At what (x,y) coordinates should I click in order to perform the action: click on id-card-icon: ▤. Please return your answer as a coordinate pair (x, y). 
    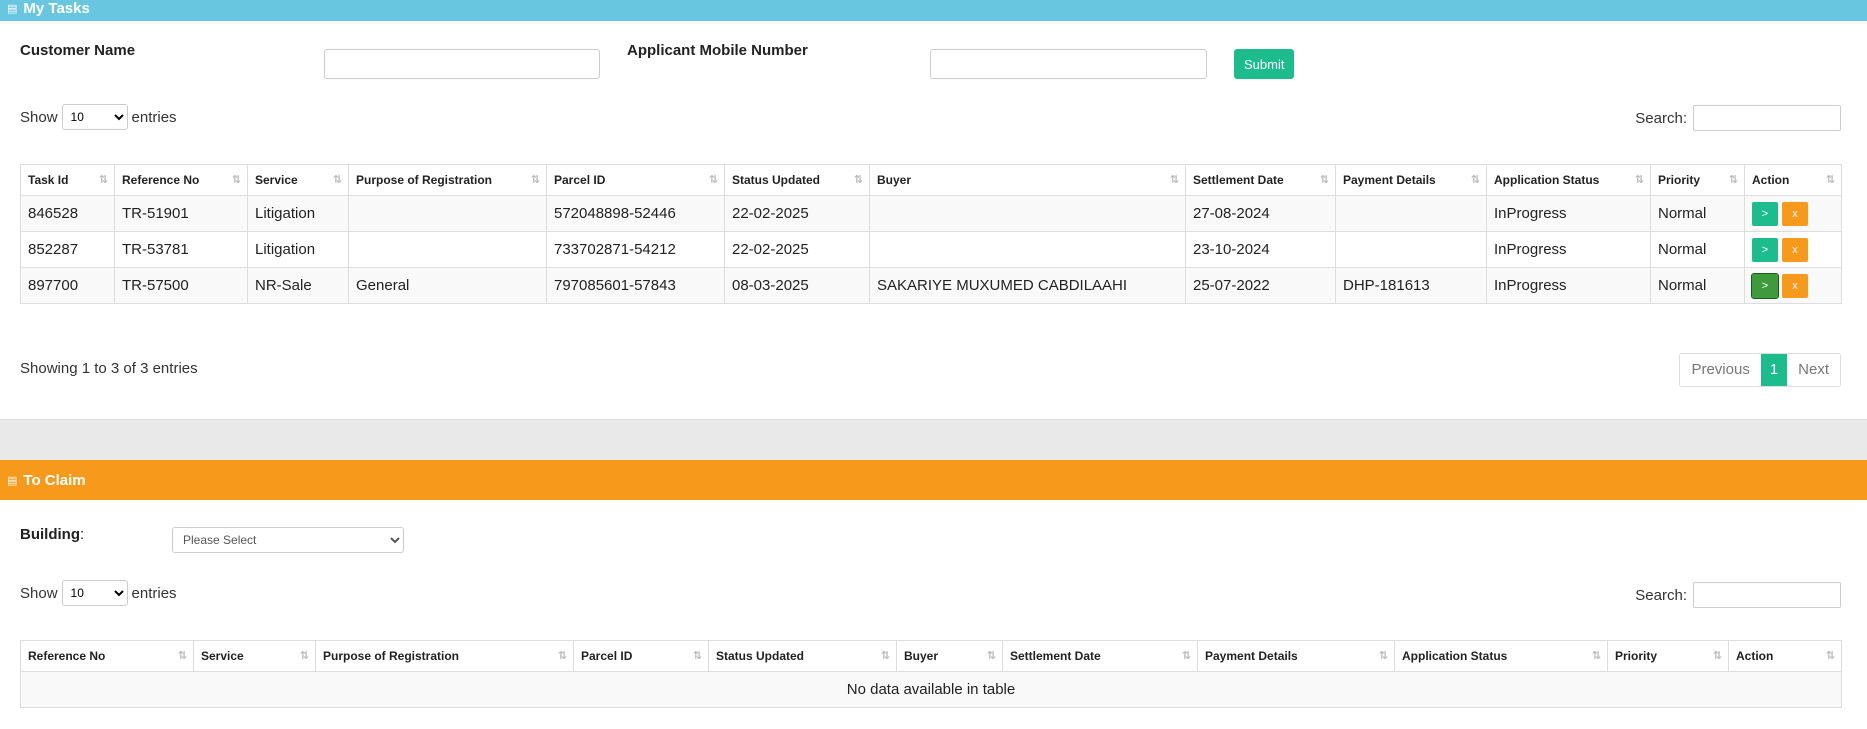
    Looking at the image, I should click on (12, 9).